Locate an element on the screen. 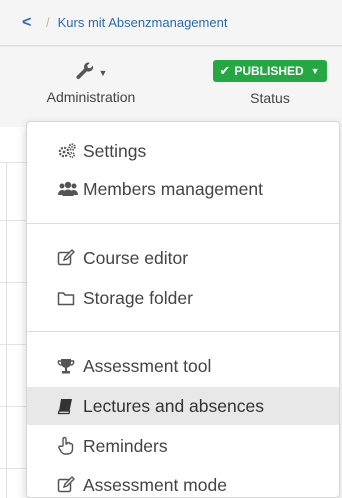  menu-item-members-management: Members management is located at coordinates (183, 189).